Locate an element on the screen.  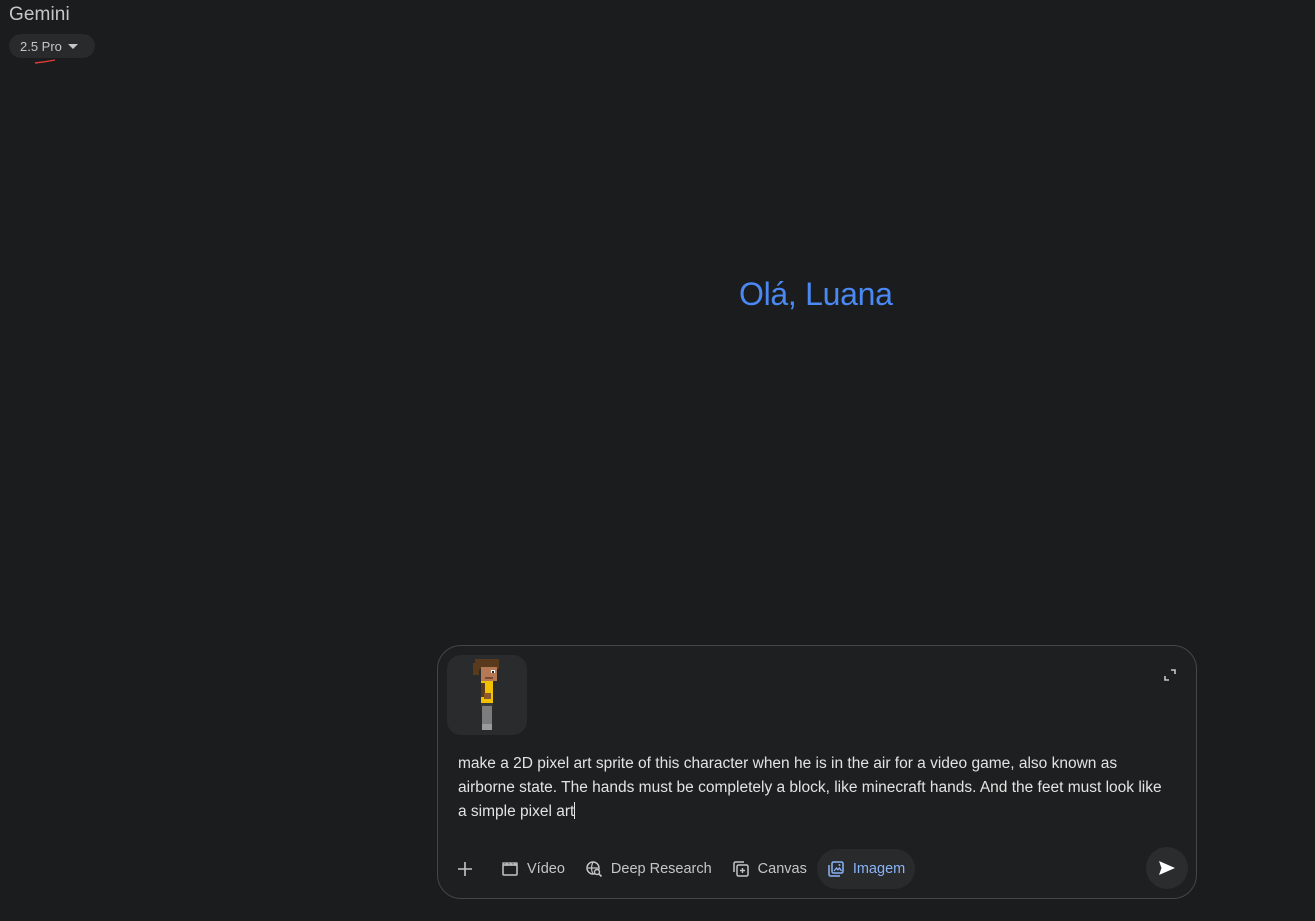
spellcheck-underline is located at coordinates (45, 61).